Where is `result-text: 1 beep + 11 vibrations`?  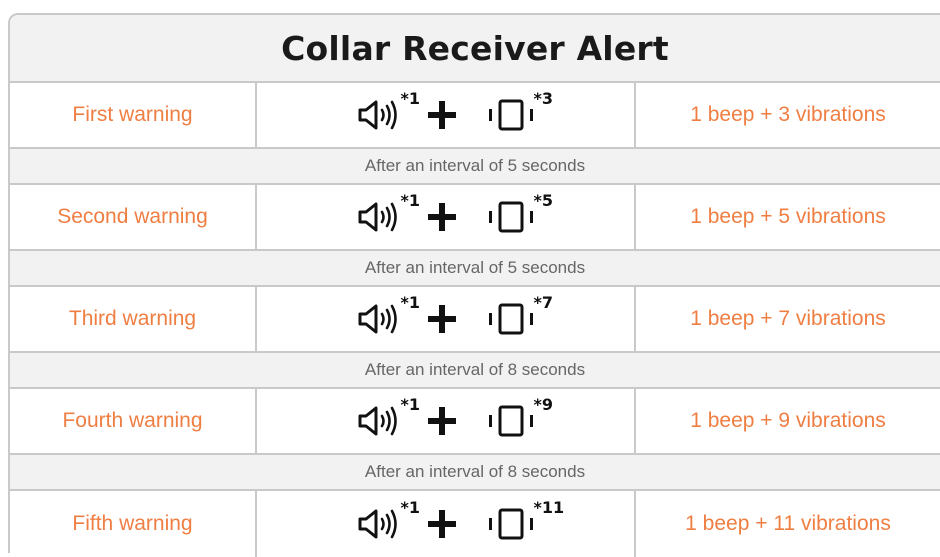
result-text: 1 beep + 11 vibrations is located at coordinates (788, 523).